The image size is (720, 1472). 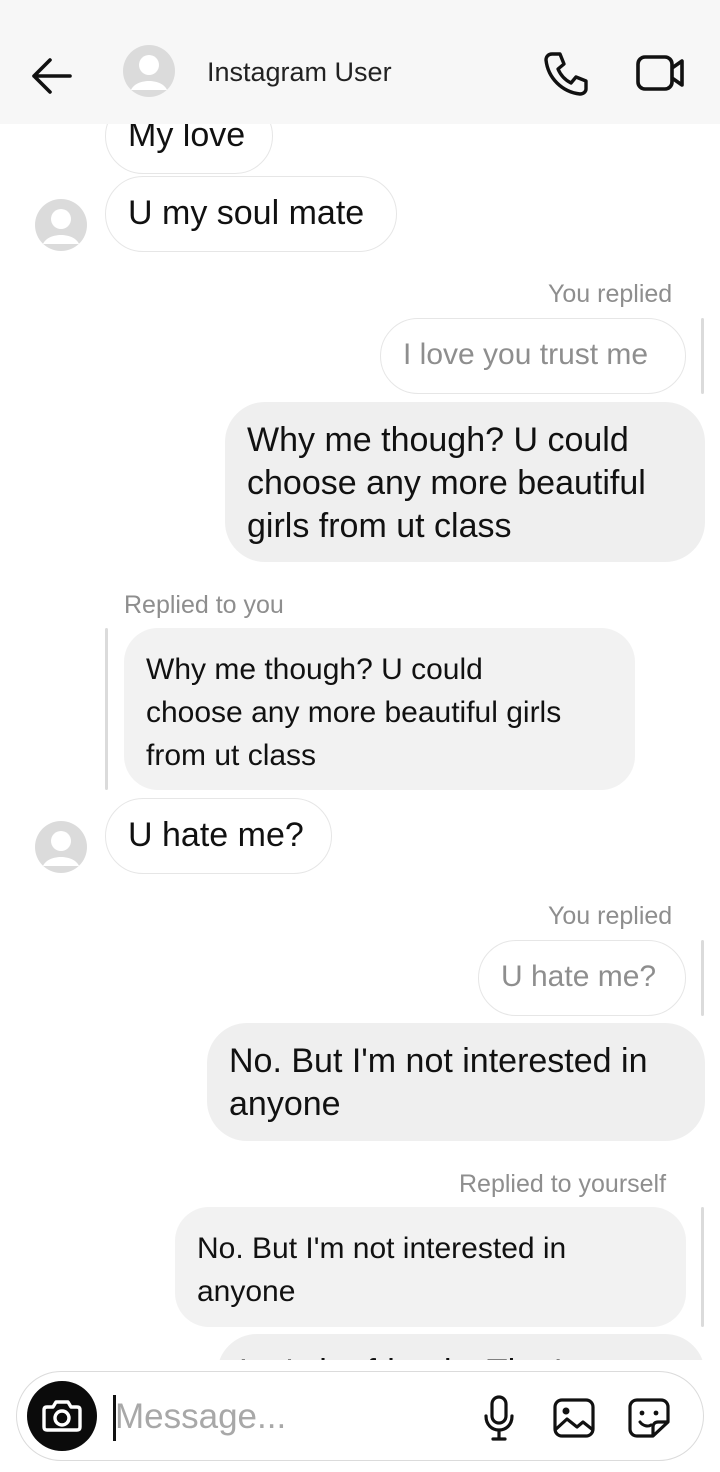 I want to click on message-text: U my soul mate, so click(x=246, y=213).